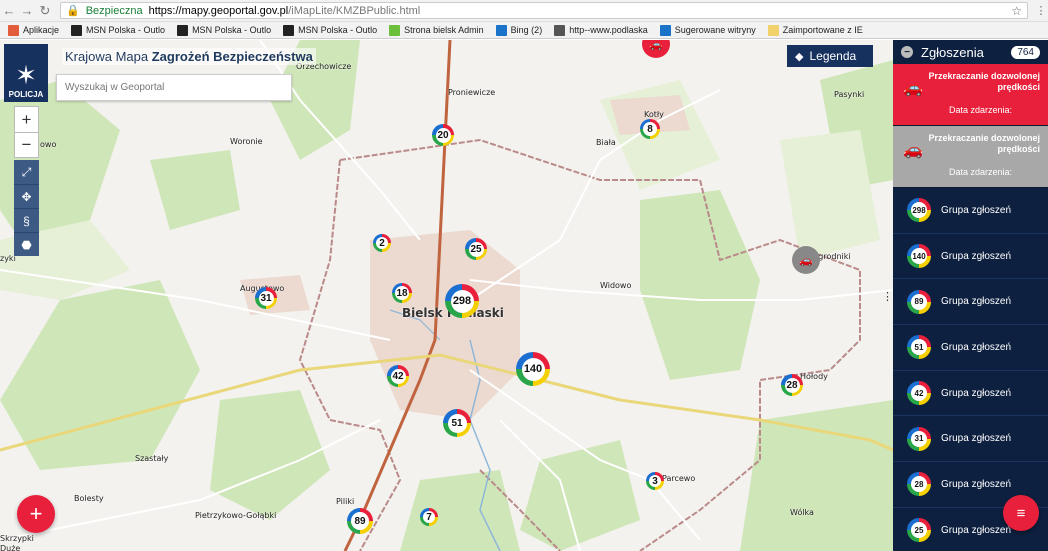 The image size is (1048, 551). Describe the element at coordinates (9, 10) in the screenshot. I see `back-icon: ←` at that location.